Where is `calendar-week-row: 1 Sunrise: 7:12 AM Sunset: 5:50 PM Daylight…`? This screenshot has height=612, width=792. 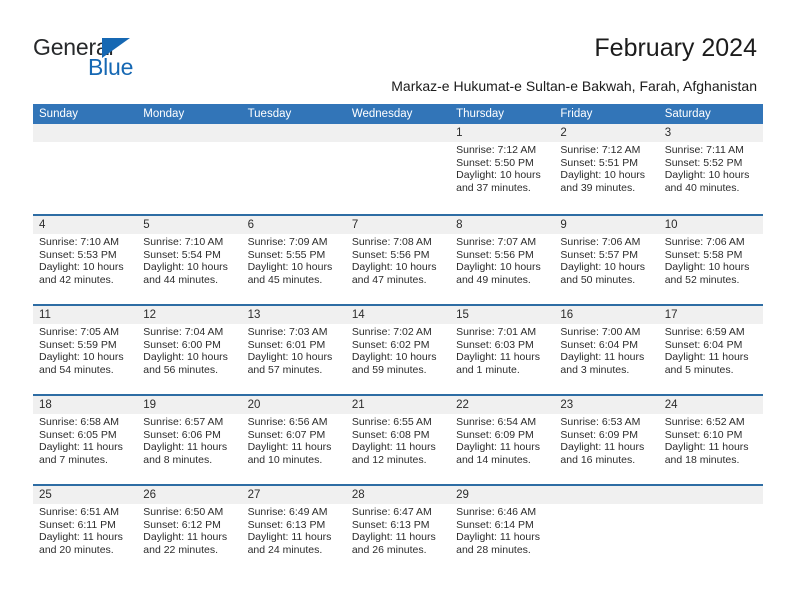 calendar-week-row: 1 Sunrise: 7:12 AM Sunset: 5:50 PM Daylight… is located at coordinates (398, 169).